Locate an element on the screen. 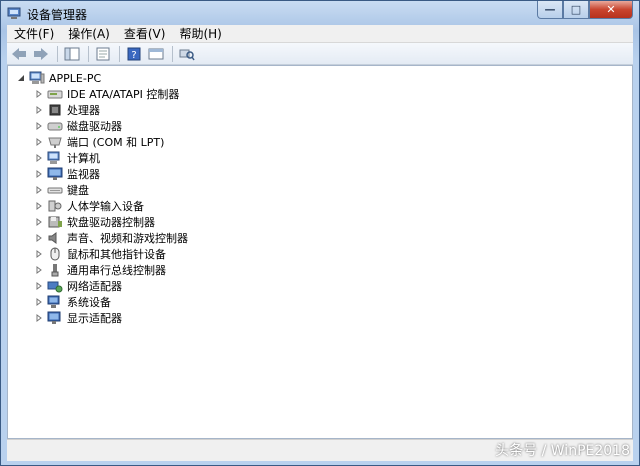 This screenshot has width=640, height=466. title-bar: 设备管理器 — □ ✕ is located at coordinates (320, 13).